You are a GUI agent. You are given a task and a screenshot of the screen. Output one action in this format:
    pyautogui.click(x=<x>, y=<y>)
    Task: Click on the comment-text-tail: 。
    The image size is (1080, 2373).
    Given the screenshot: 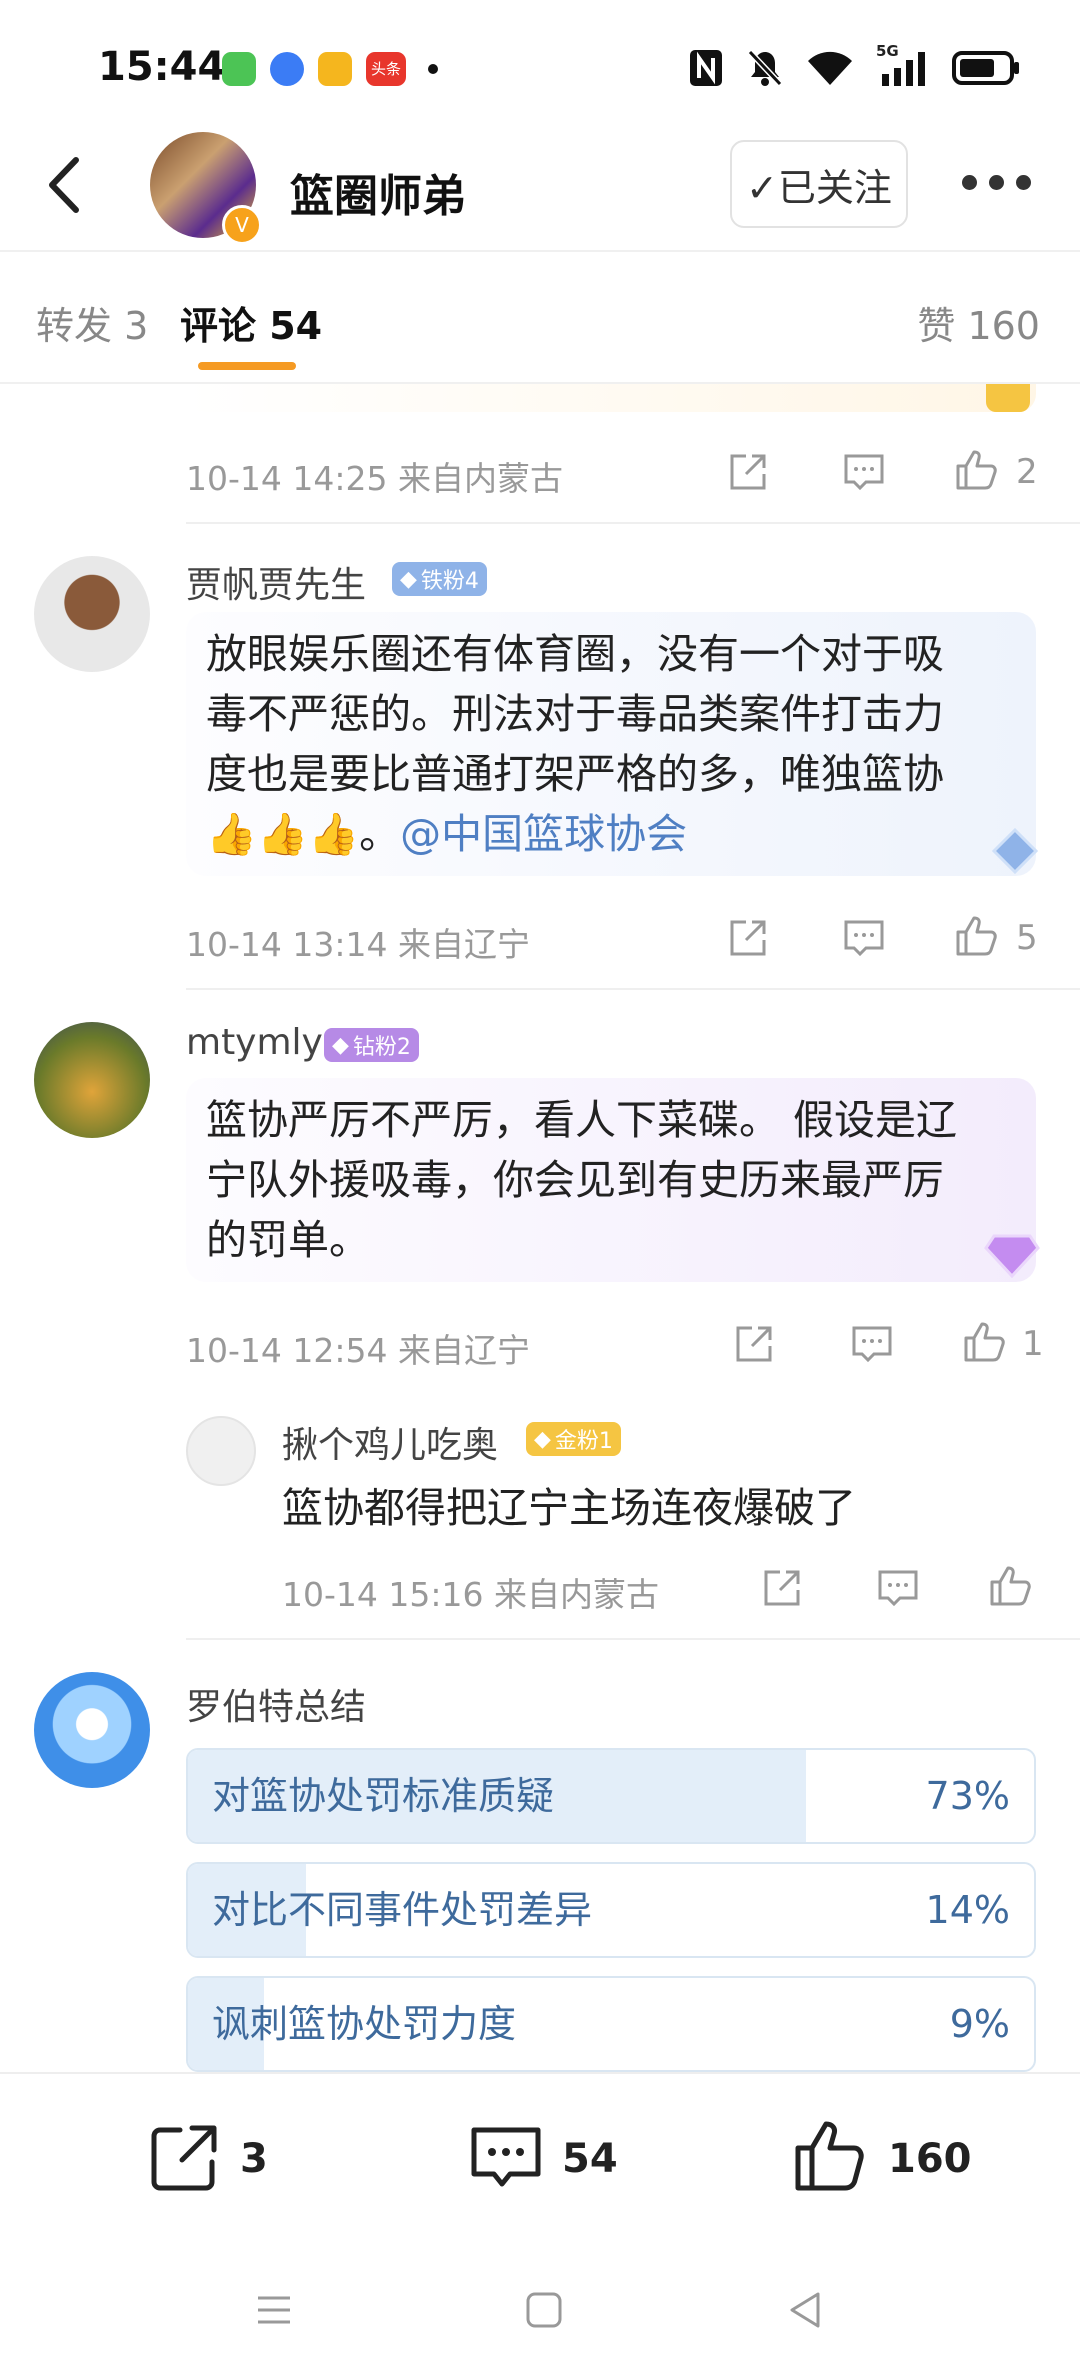 What is the action you would take?
    pyautogui.click(x=380, y=834)
    